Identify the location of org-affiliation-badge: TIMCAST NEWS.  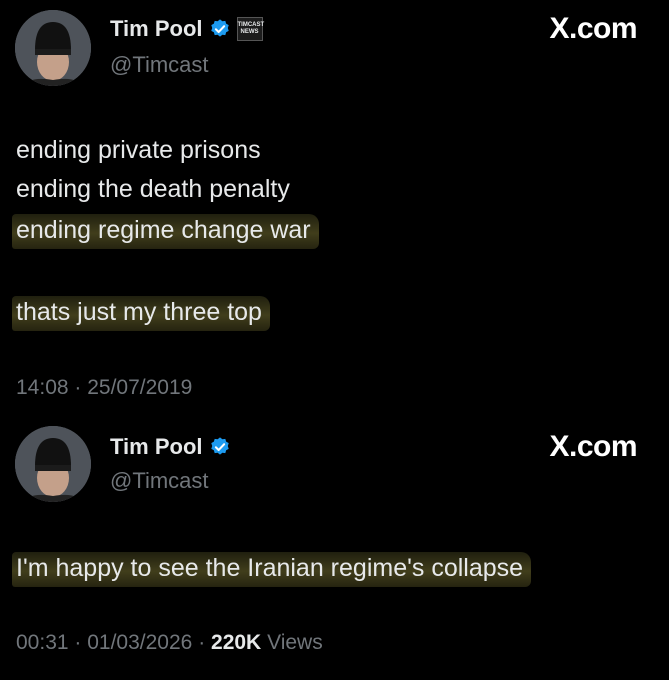
(250, 29).